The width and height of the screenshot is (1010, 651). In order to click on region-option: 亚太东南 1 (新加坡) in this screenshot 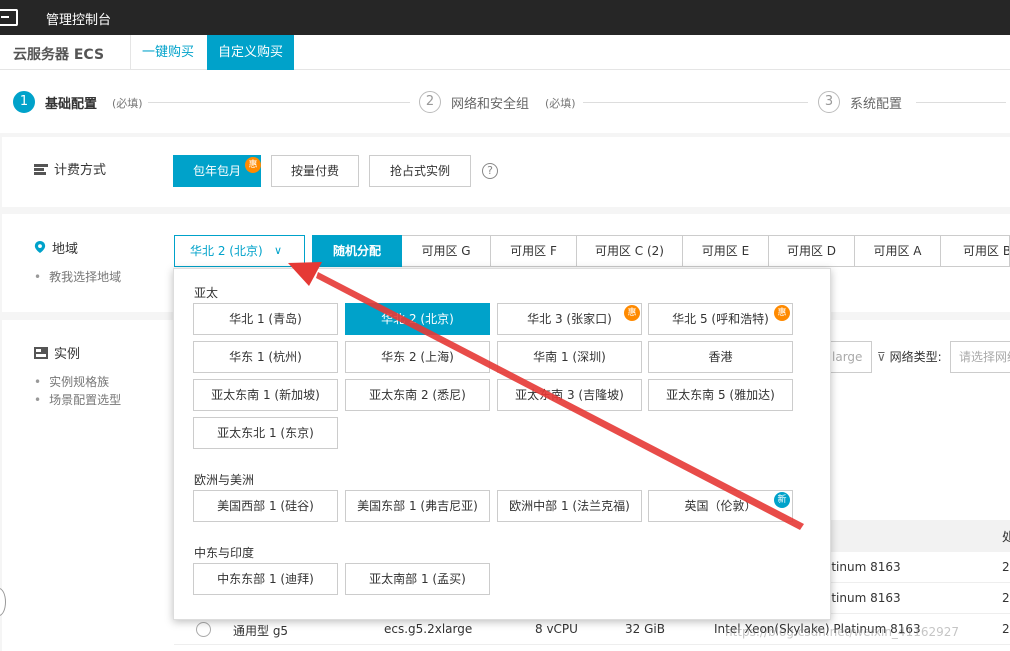, I will do `click(265, 395)`.